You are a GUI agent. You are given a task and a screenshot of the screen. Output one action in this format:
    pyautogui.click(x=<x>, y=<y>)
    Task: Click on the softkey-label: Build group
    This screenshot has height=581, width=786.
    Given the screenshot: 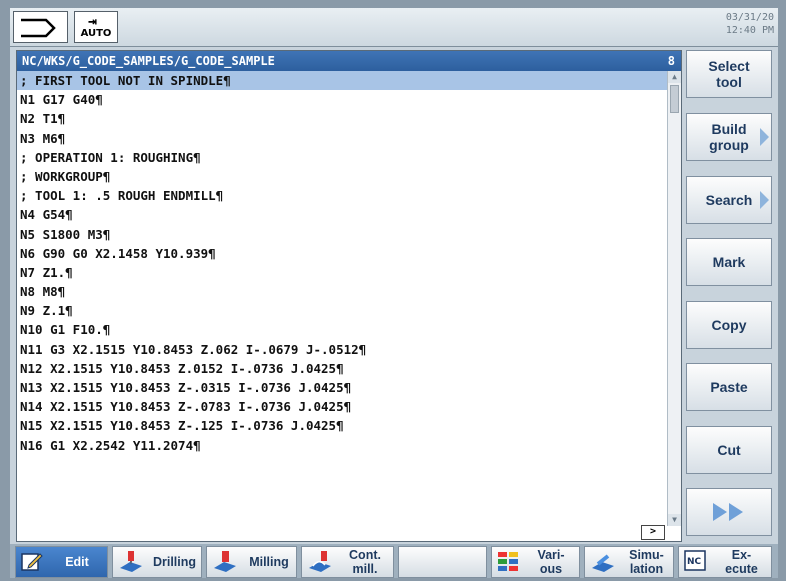 What is the action you would take?
    pyautogui.click(x=729, y=137)
    